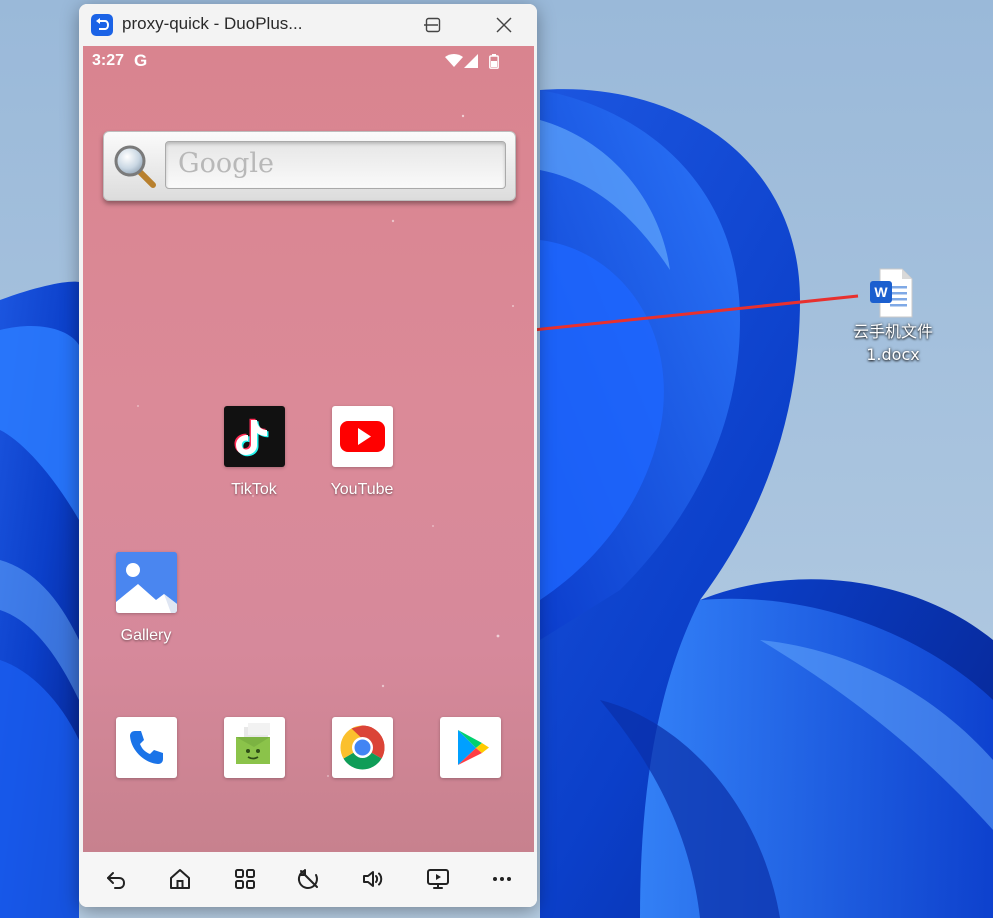  I want to click on status-bar: 3:27 G, so click(308, 62).